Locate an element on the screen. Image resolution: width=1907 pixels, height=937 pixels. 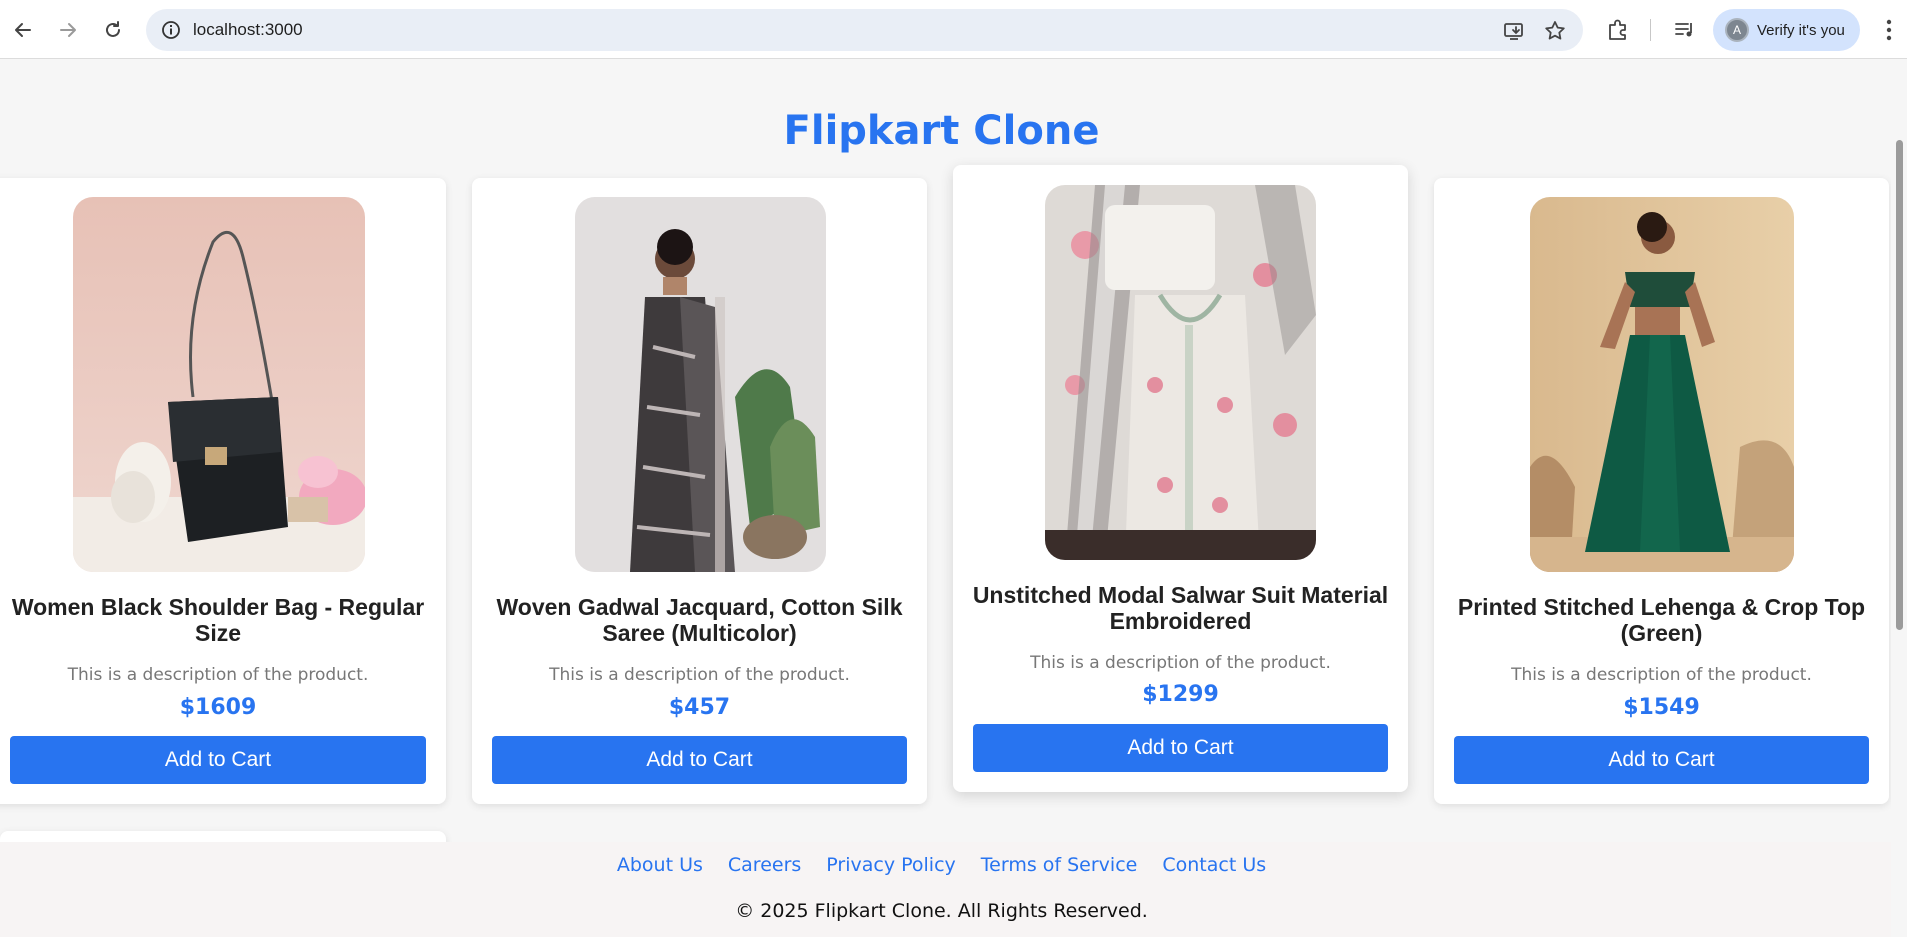
verify-label: Verify it's you is located at coordinates (1801, 30).